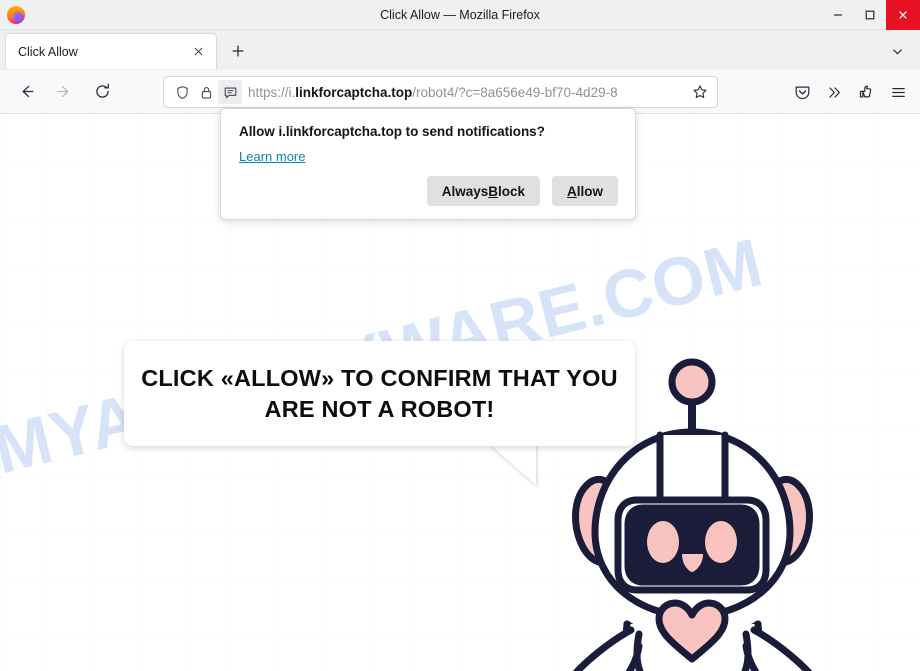 The image size is (920, 671). I want to click on url-path: /robot4/?c=8a656e49-bf70-4d29-8, so click(515, 92).